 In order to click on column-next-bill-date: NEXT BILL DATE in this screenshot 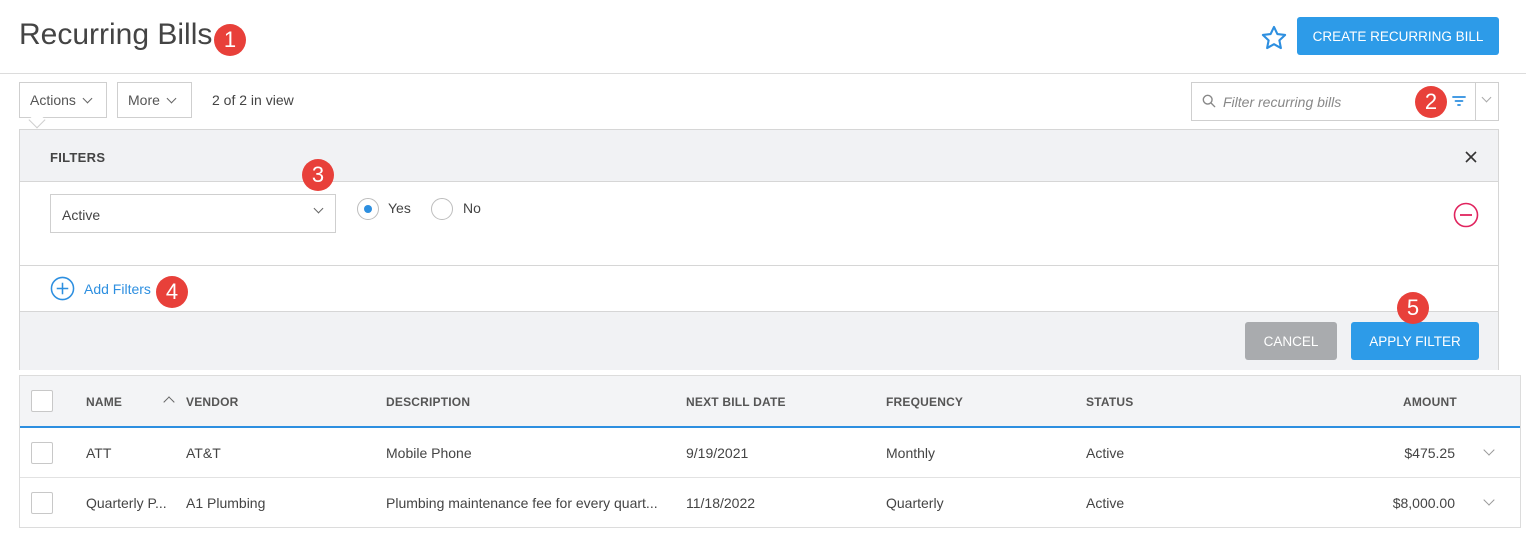, I will do `click(736, 402)`.